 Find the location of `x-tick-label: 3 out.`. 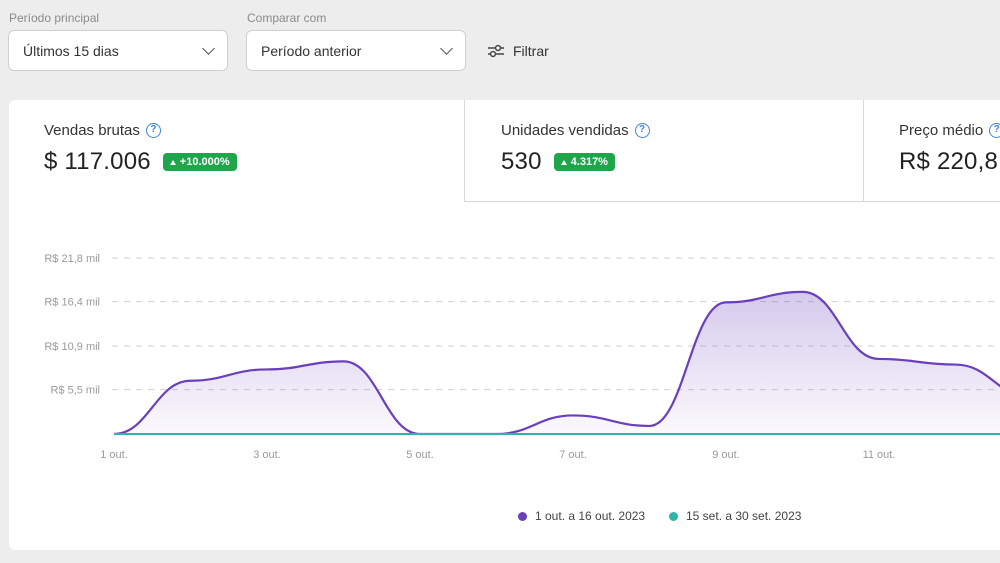

x-tick-label: 3 out. is located at coordinates (267, 455).